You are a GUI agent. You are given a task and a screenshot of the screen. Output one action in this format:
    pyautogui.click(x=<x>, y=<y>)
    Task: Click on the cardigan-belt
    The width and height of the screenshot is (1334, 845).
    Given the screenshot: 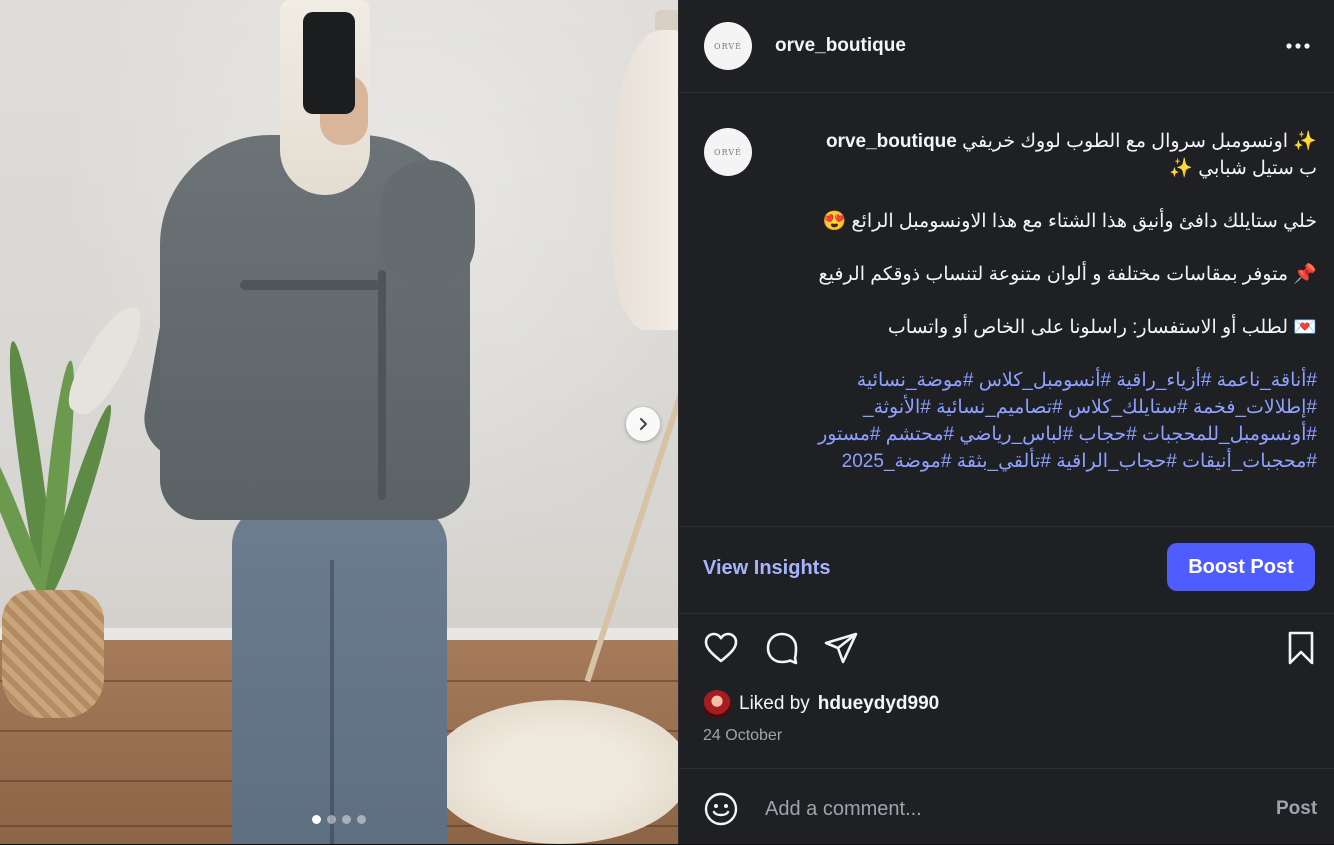 What is the action you would take?
    pyautogui.click(x=310, y=285)
    